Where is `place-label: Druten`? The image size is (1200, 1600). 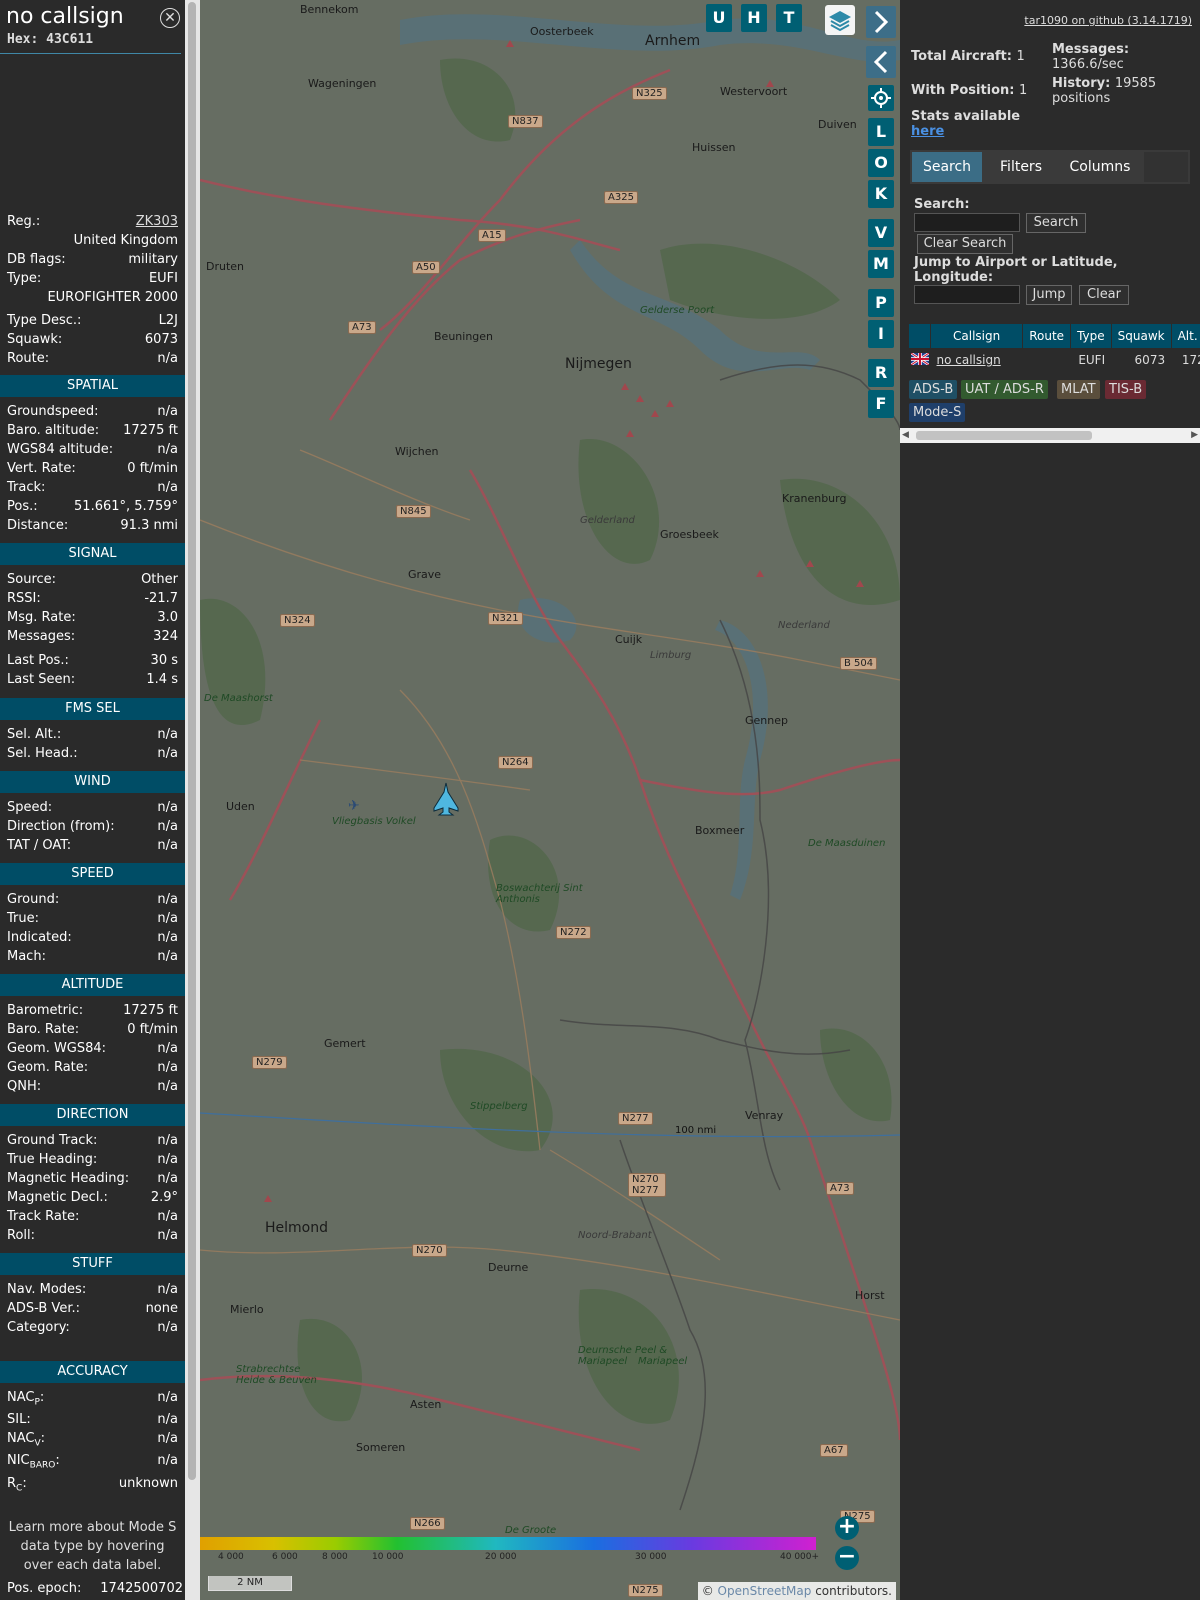
place-label: Druten is located at coordinates (225, 266).